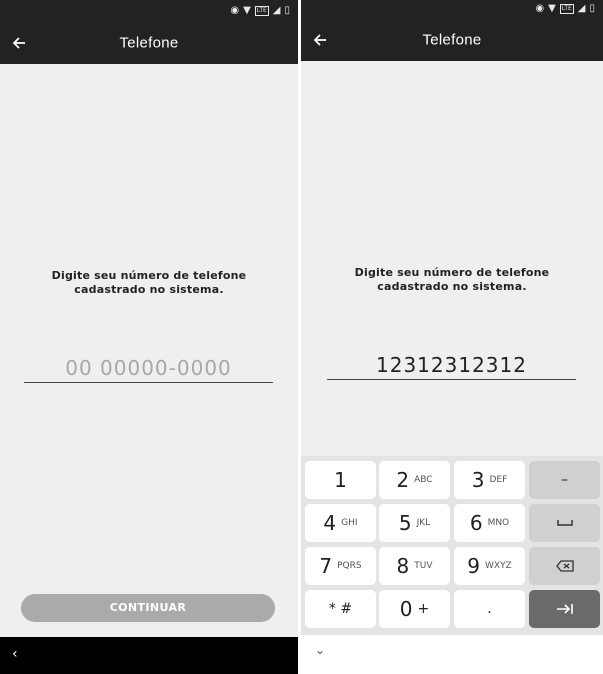  I want to click on key-digit: 1, so click(340, 480).